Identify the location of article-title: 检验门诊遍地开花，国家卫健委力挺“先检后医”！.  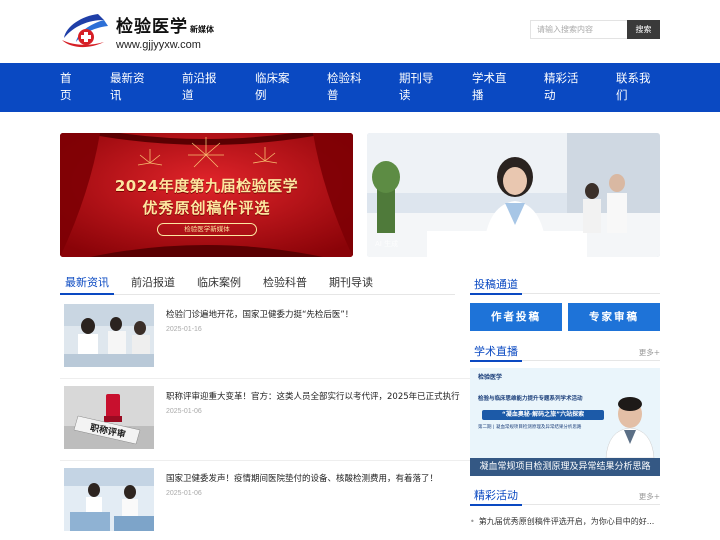
(319, 314).